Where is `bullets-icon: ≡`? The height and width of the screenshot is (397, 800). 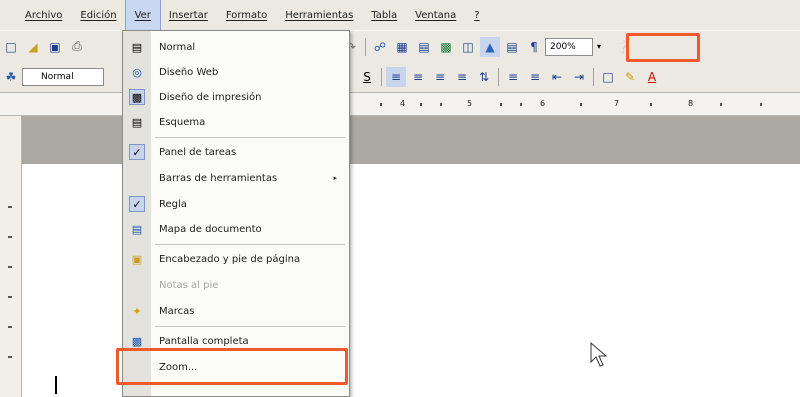
bullets-icon: ≡ is located at coordinates (535, 77).